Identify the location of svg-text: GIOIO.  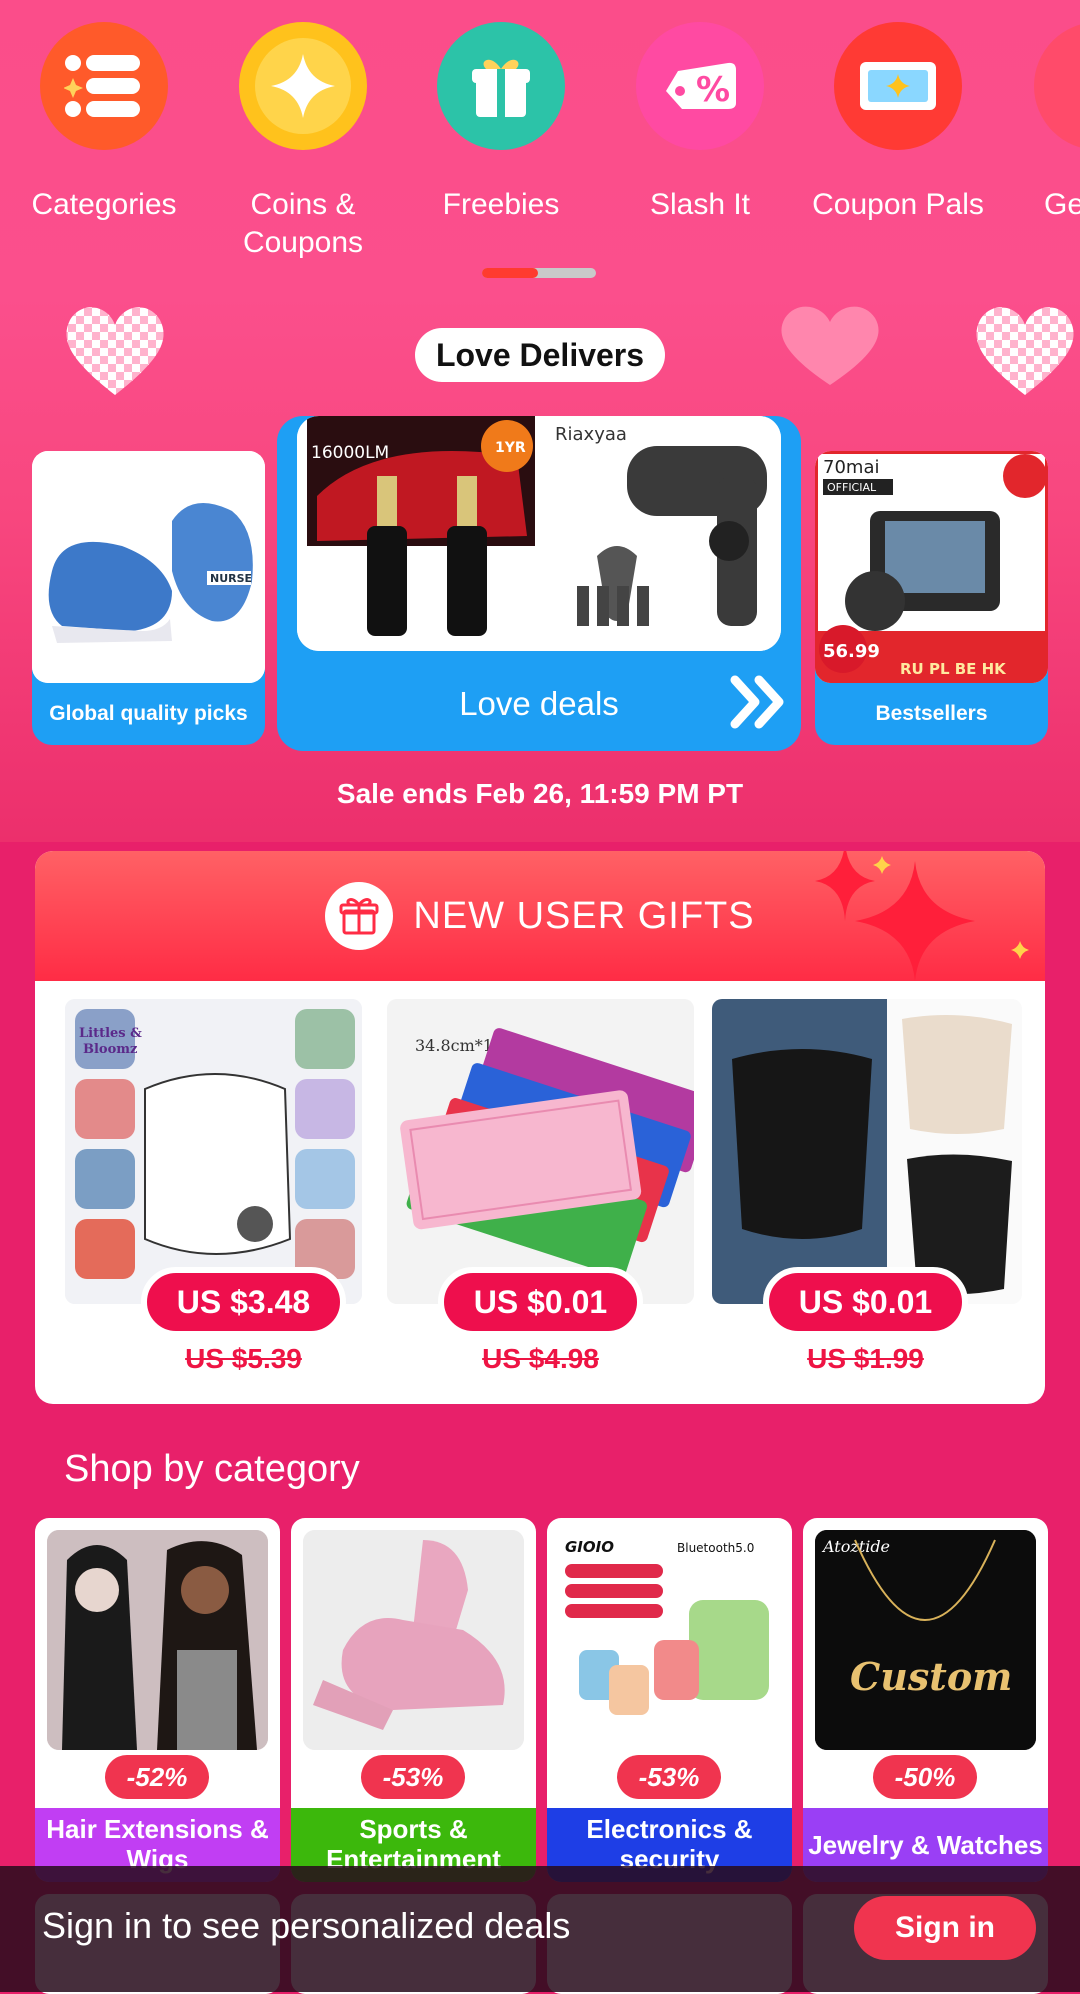
(589, 1547).